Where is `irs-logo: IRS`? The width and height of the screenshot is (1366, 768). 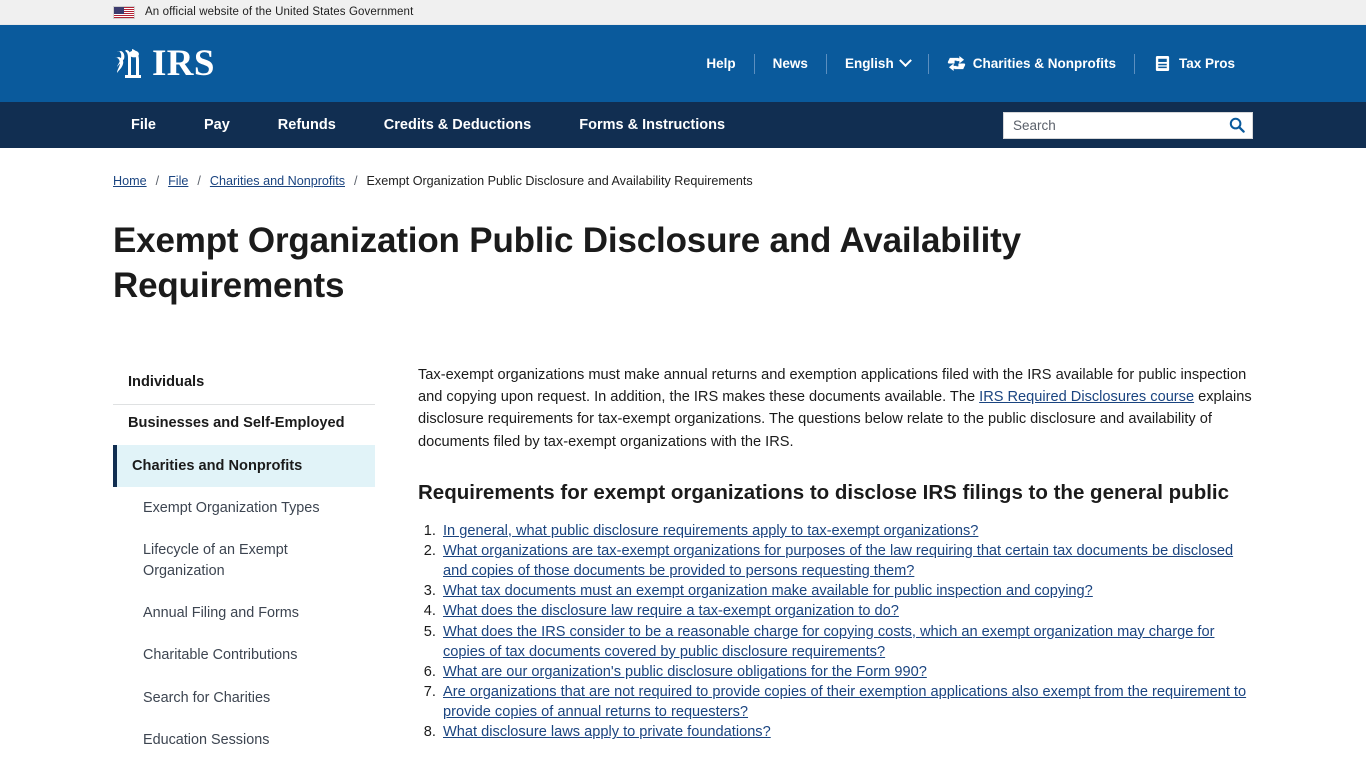
irs-logo: IRS is located at coordinates (164, 64).